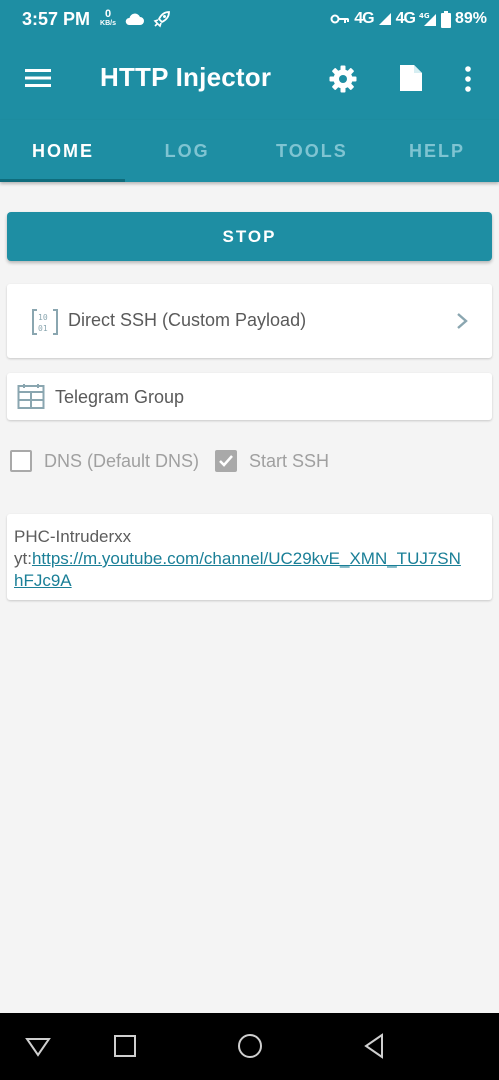  I want to click on chevron-right-icon, so click(462, 321).